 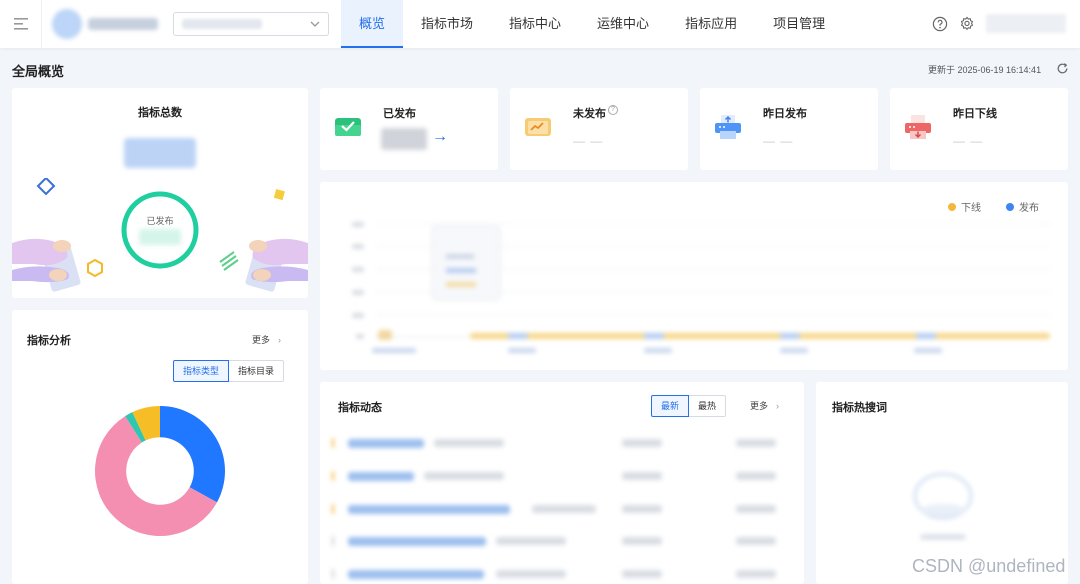 I want to click on project-select, so click(x=251, y=24).